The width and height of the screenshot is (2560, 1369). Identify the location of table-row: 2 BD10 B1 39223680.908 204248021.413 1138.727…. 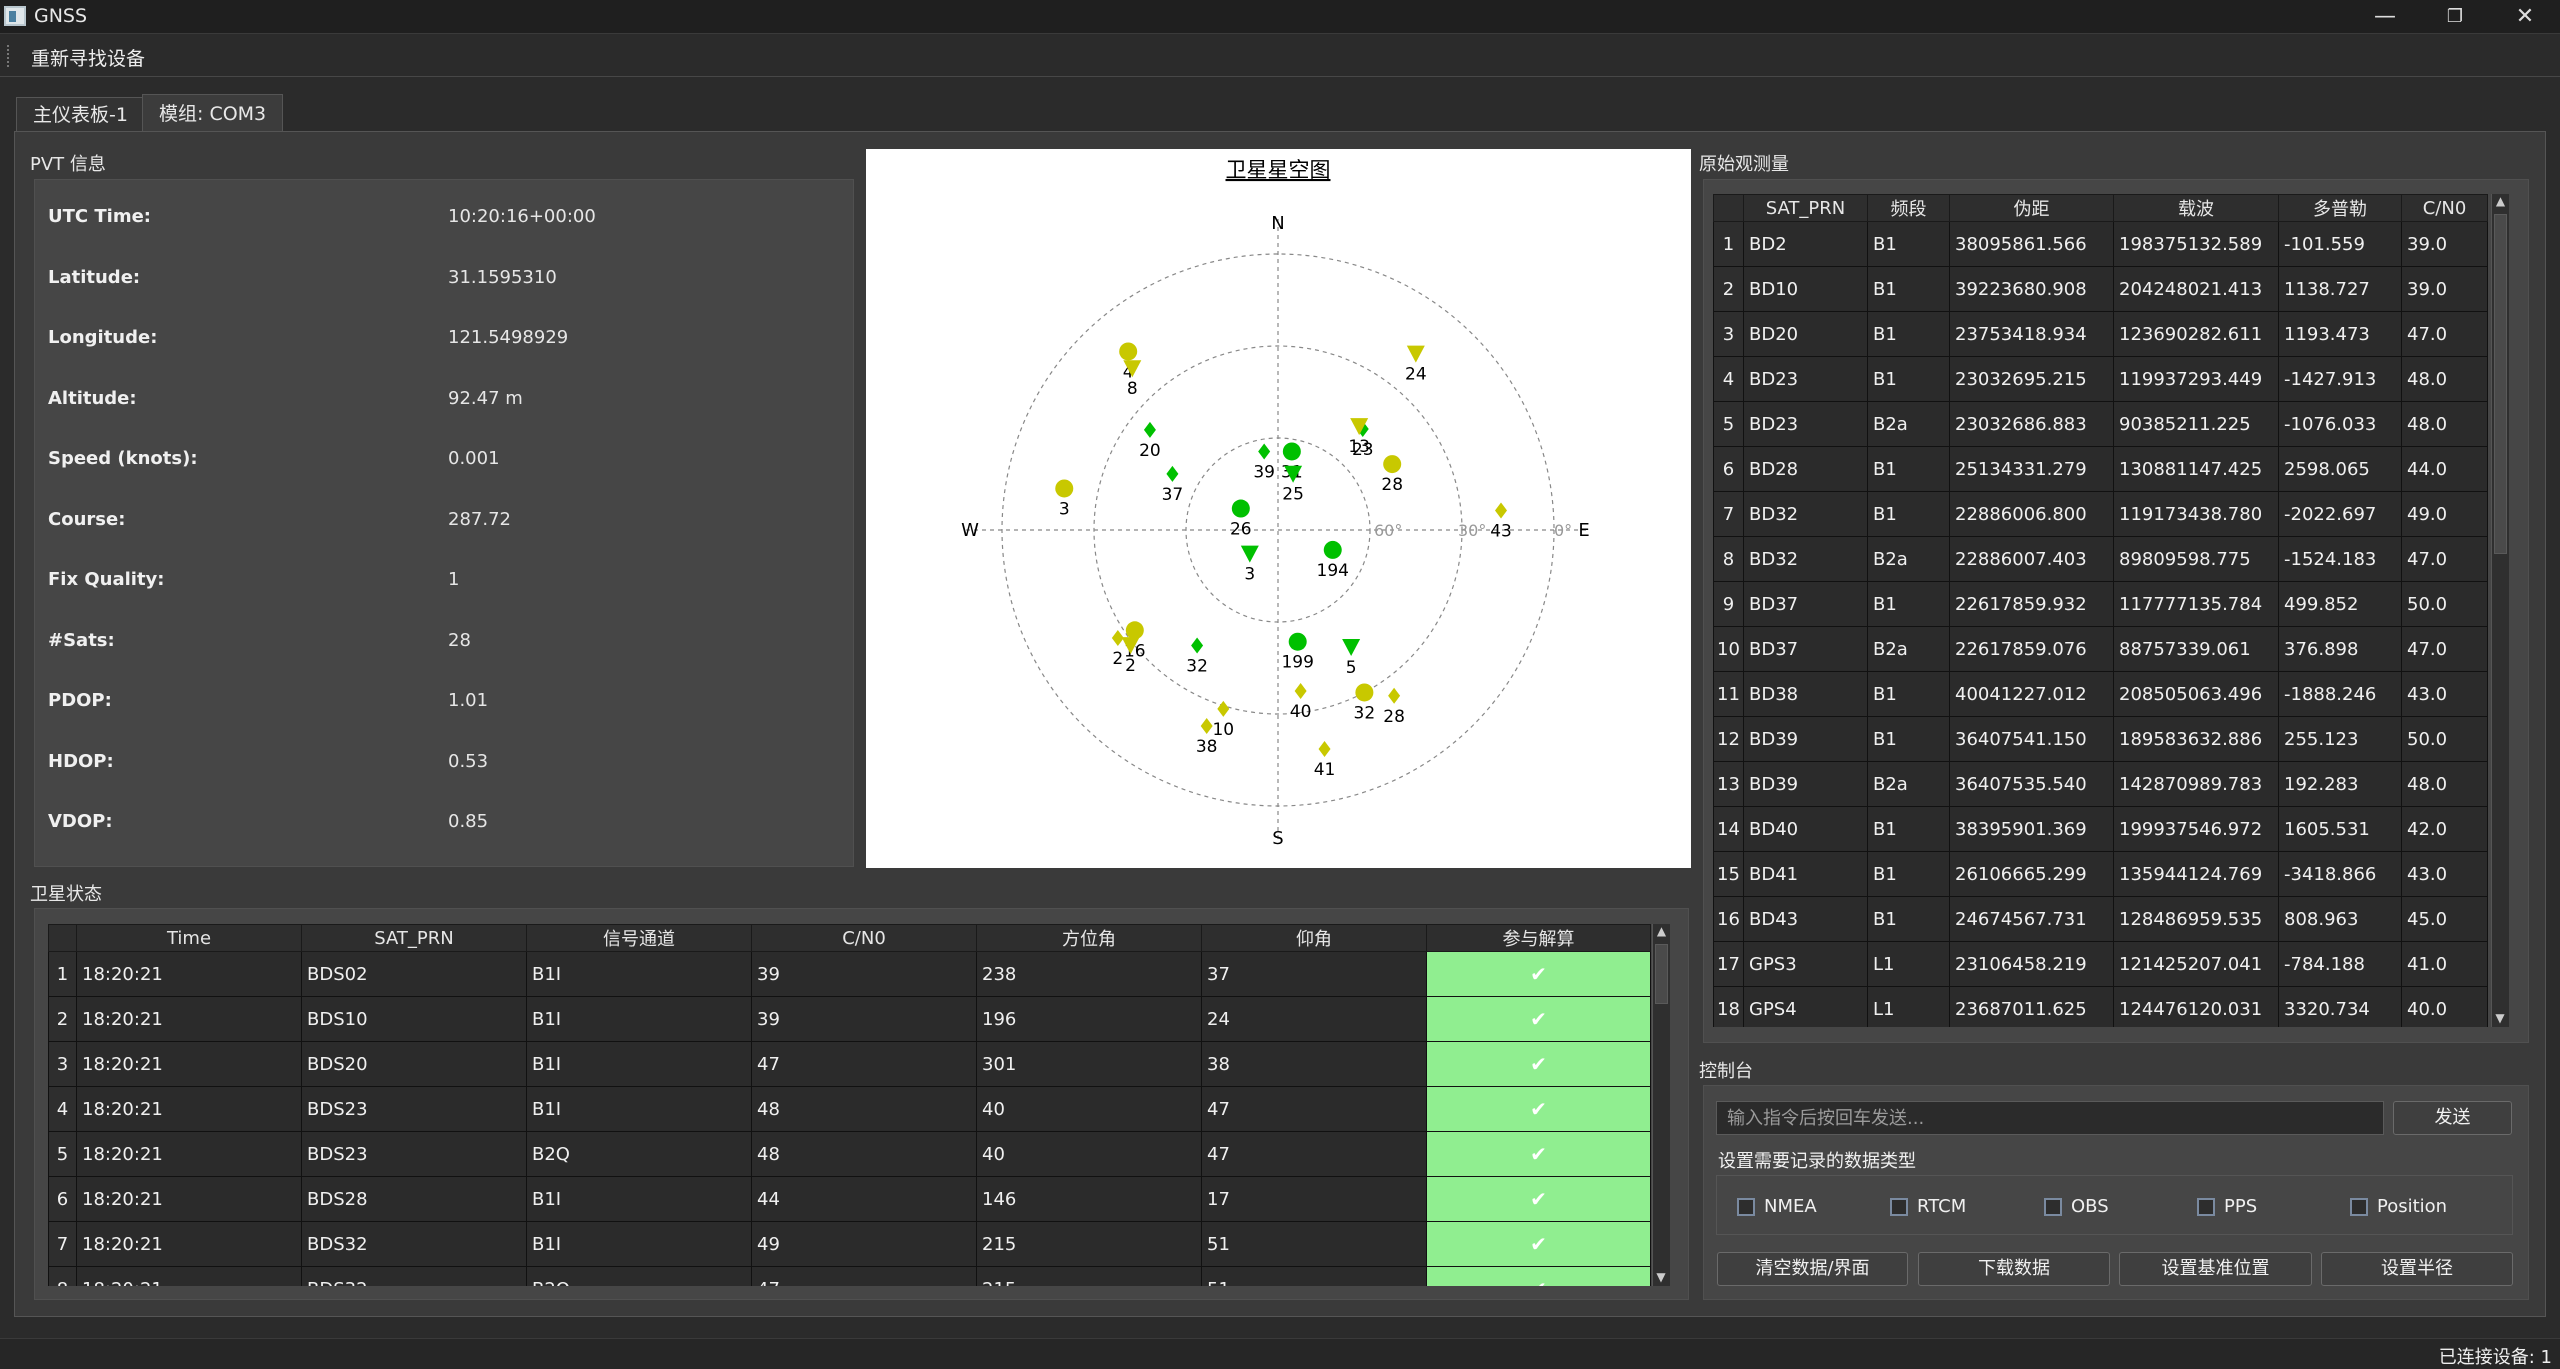
(2100, 289).